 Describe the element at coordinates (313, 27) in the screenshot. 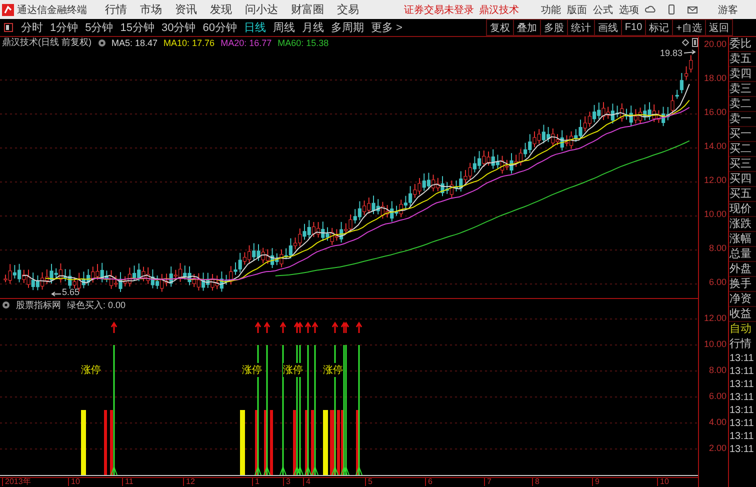

I see `period-tab: 月线` at that location.